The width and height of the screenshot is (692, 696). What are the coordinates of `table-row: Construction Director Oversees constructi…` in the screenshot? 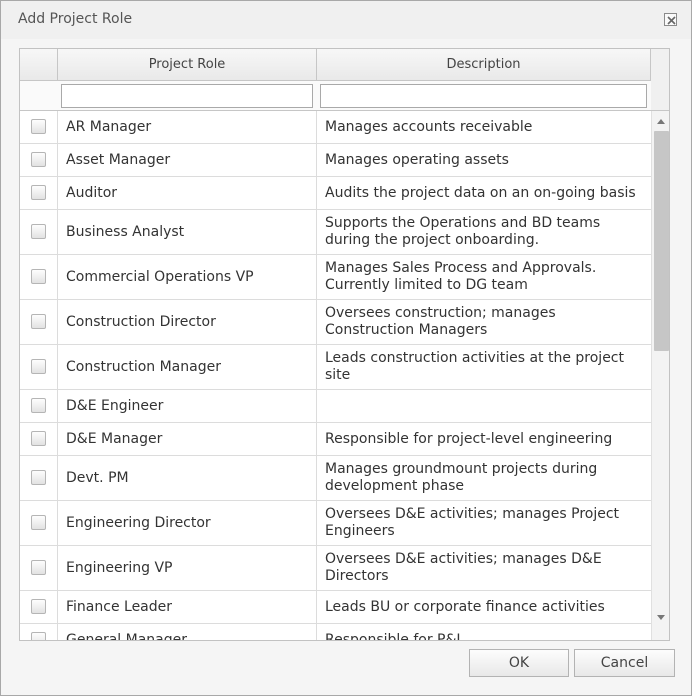 It's located at (335, 322).